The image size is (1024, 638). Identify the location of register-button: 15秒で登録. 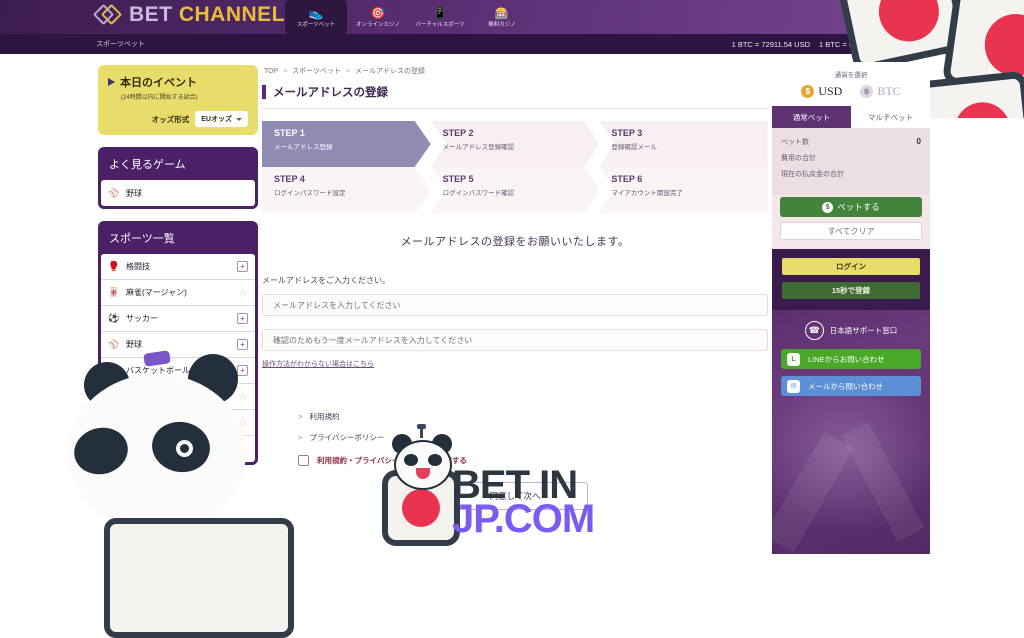
(851, 290).